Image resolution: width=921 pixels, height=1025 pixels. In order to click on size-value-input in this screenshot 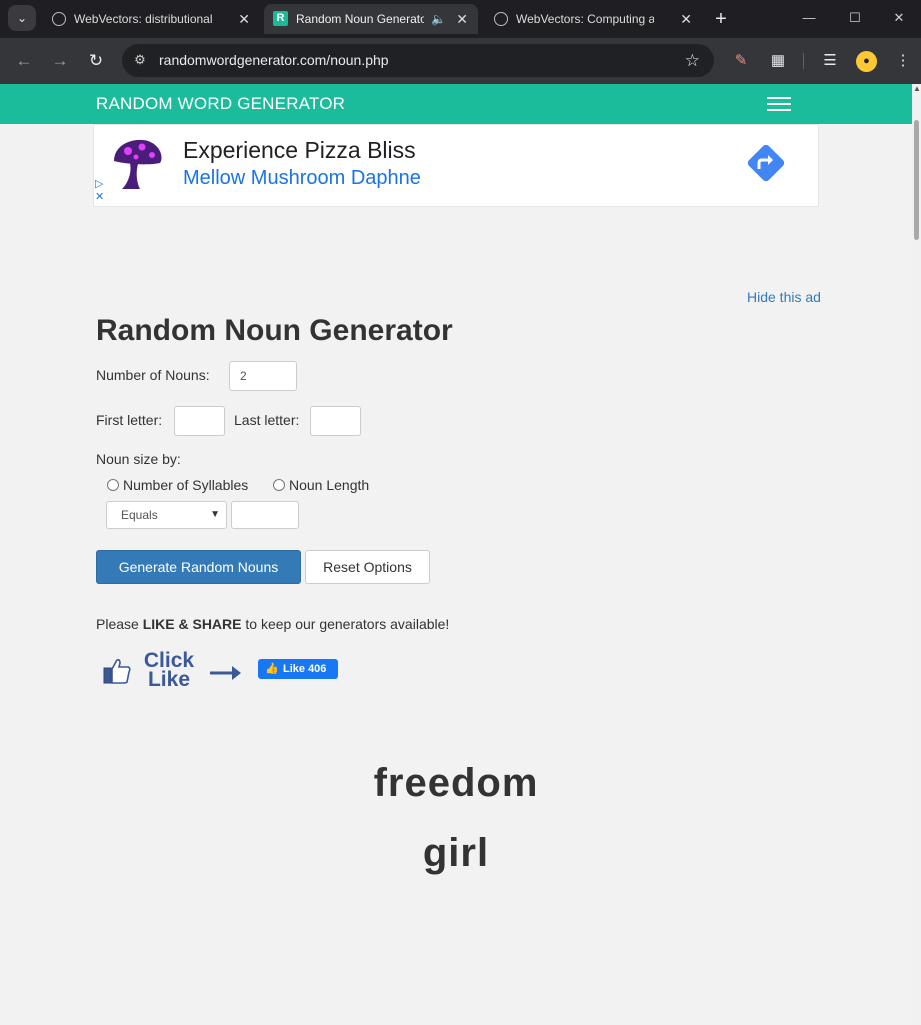, I will do `click(265, 515)`.